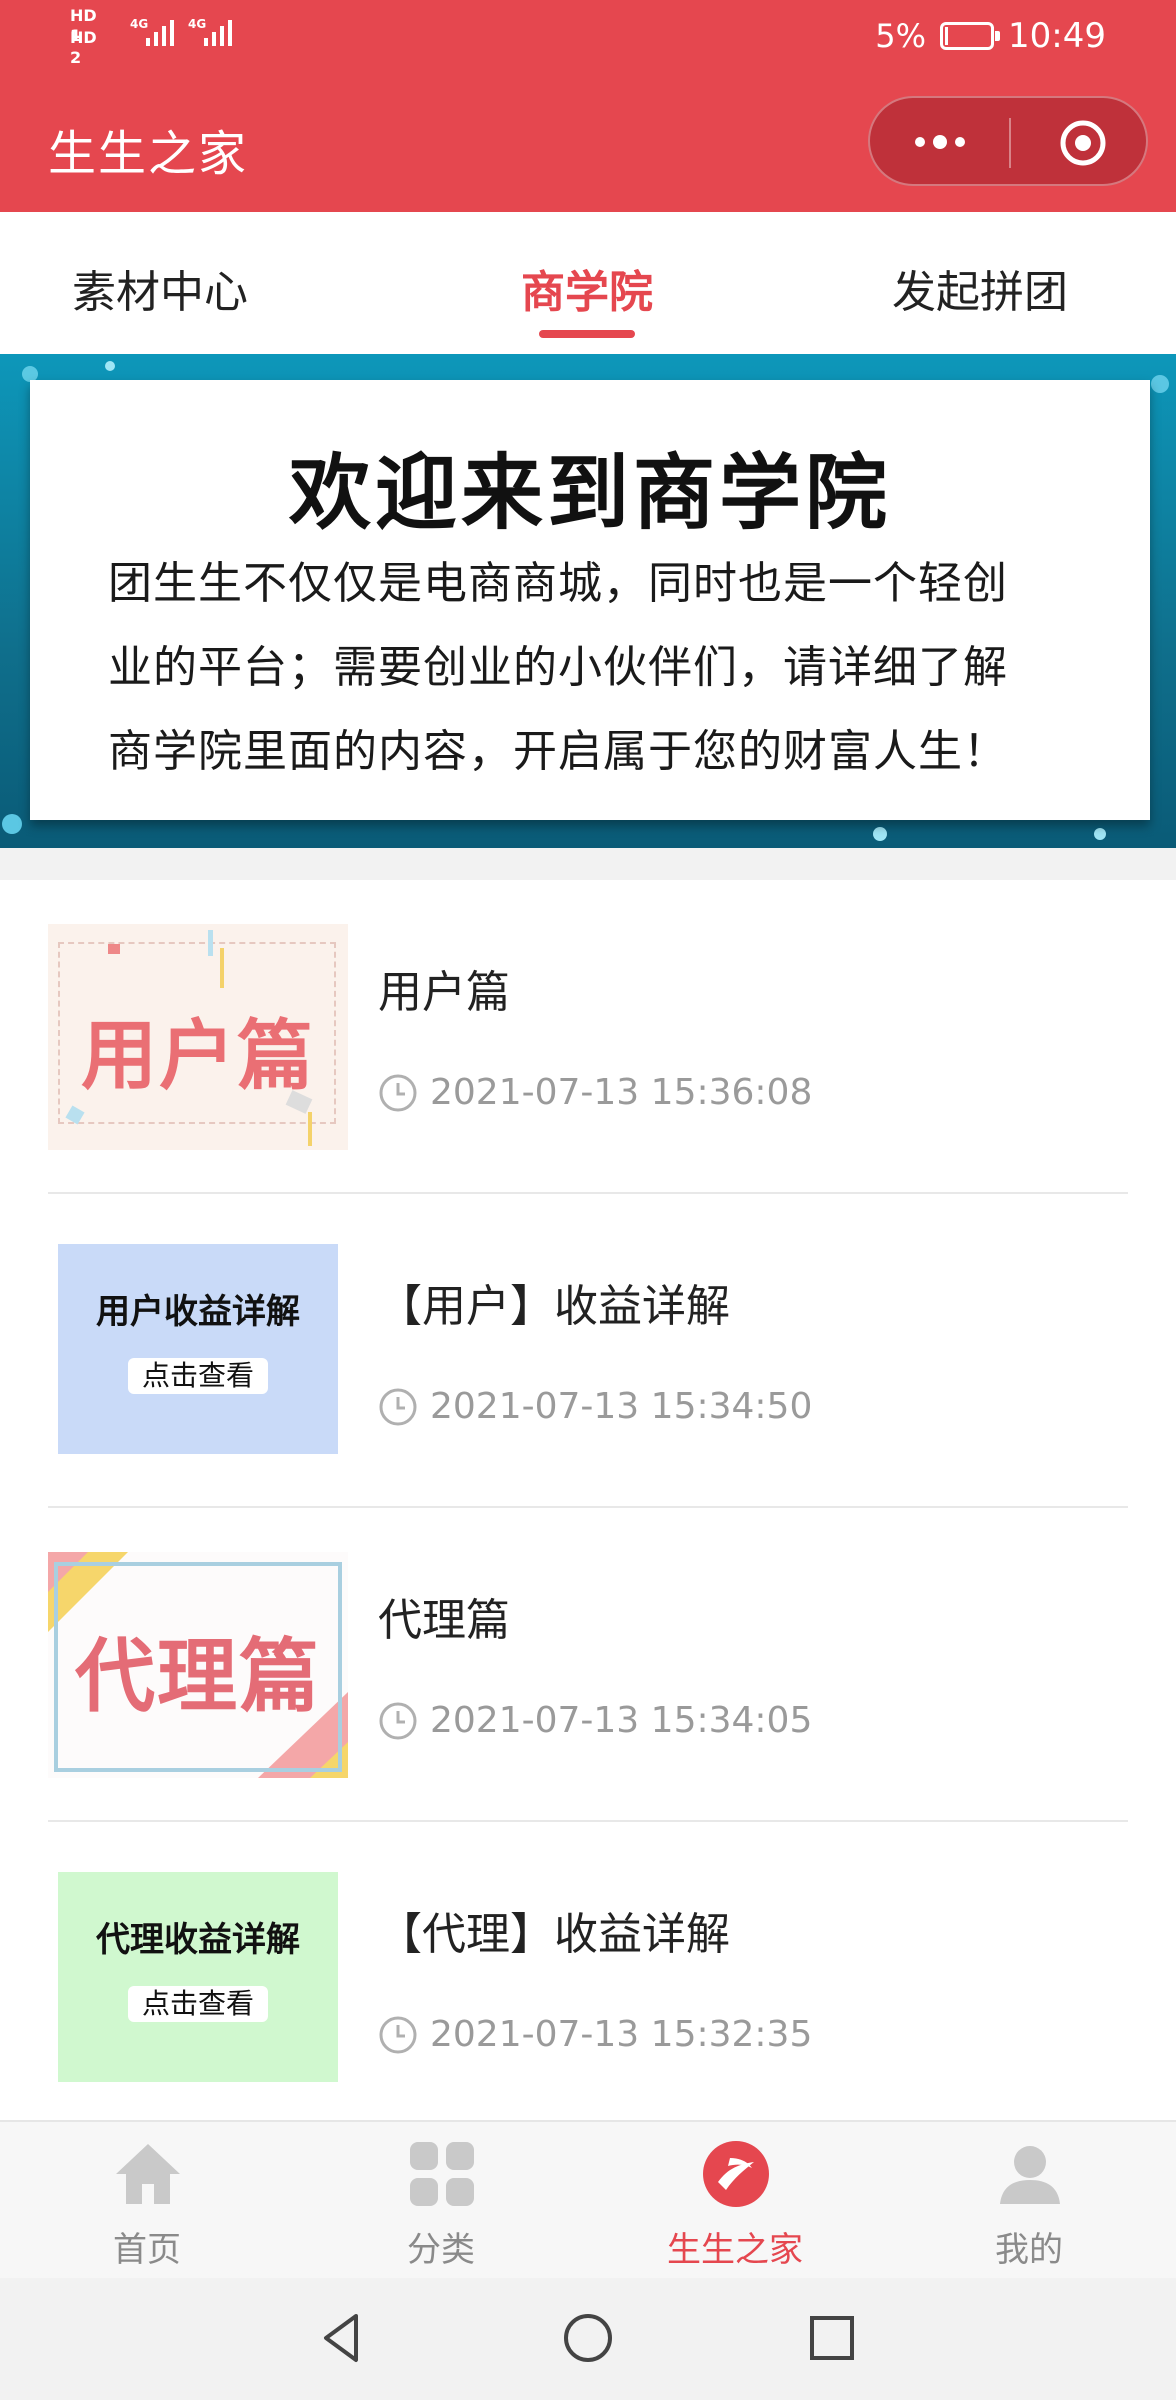  Describe the element at coordinates (558, 751) in the screenshot. I see `banner-line: 商学院里面的内容，开启属于您的财富人生！` at that location.